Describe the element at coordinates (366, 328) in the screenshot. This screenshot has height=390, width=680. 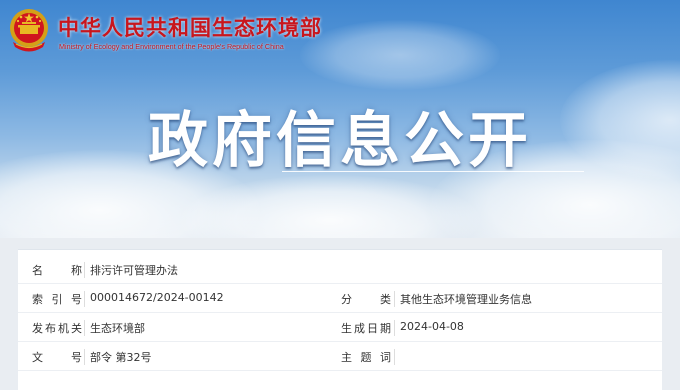
I see `date-label: 生成日期` at that location.